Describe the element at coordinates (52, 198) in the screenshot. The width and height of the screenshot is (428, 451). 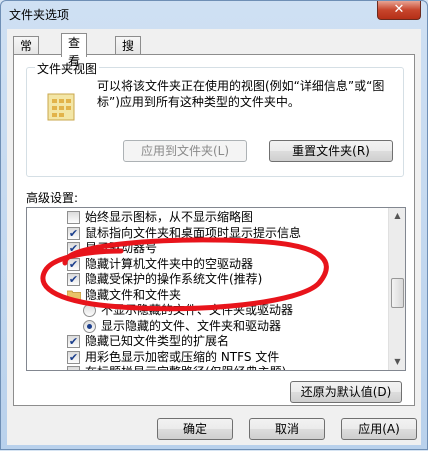
I see `advanced-settings-label: 高级设置:` at that location.